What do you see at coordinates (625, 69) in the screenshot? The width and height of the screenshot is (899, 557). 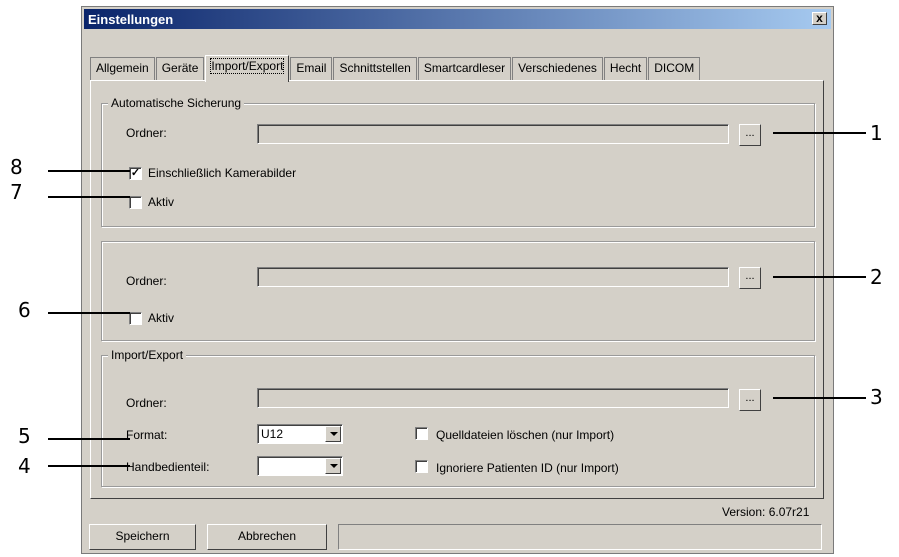 I see `tab-hecht: Hecht` at bounding box center [625, 69].